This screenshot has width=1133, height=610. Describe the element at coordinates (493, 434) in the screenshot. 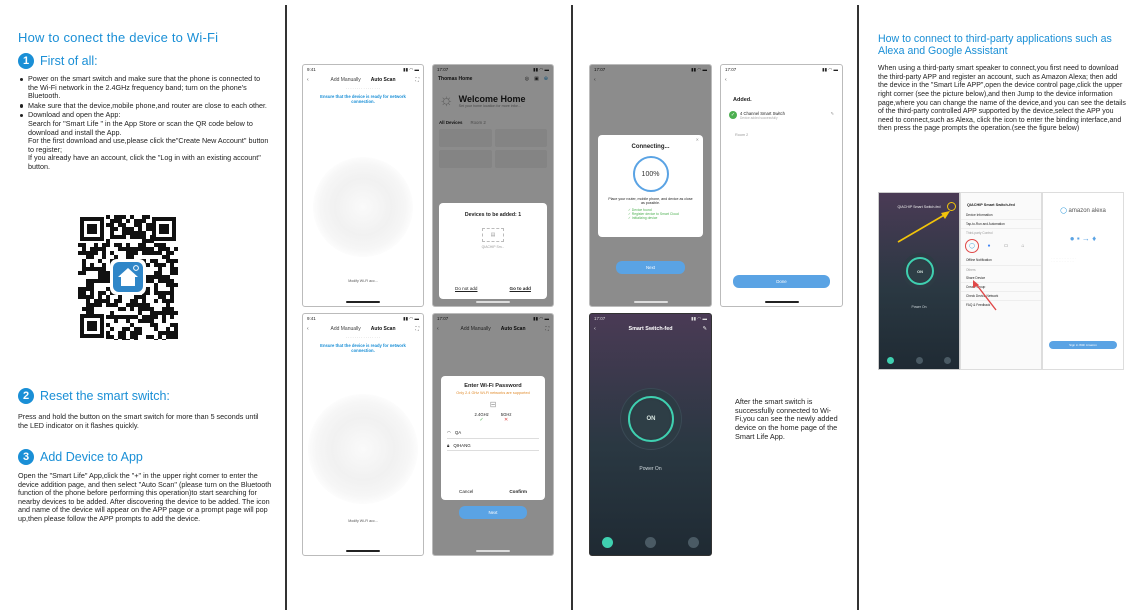

I see `wifi-name-field: ◠ QA` at that location.